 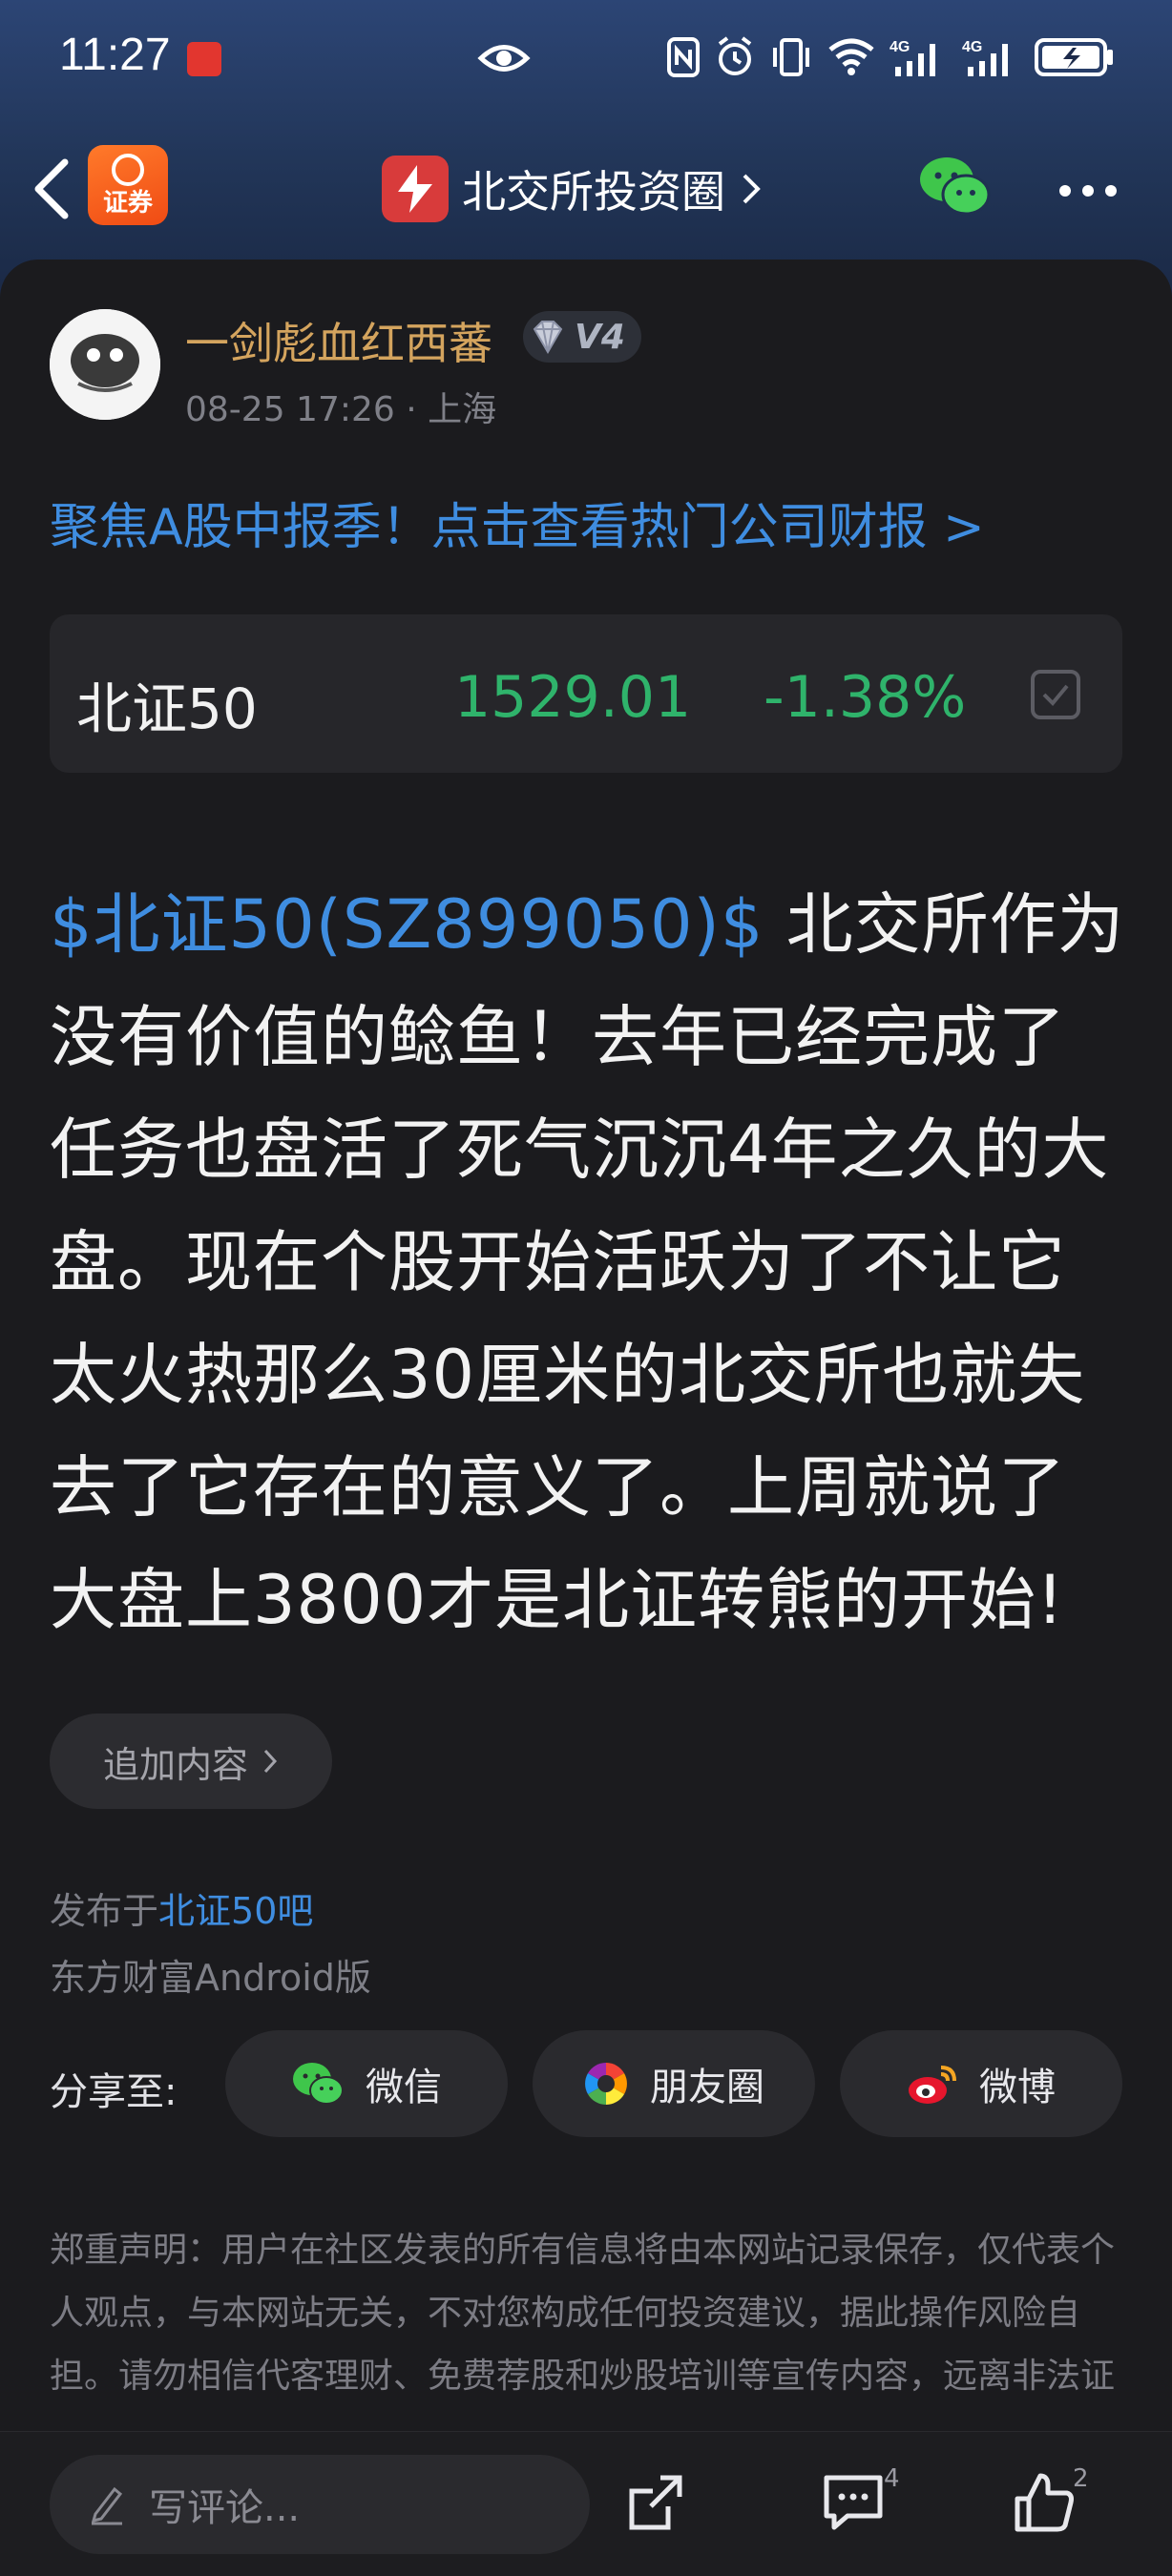 I want to click on moments-icon, so click(x=606, y=2084).